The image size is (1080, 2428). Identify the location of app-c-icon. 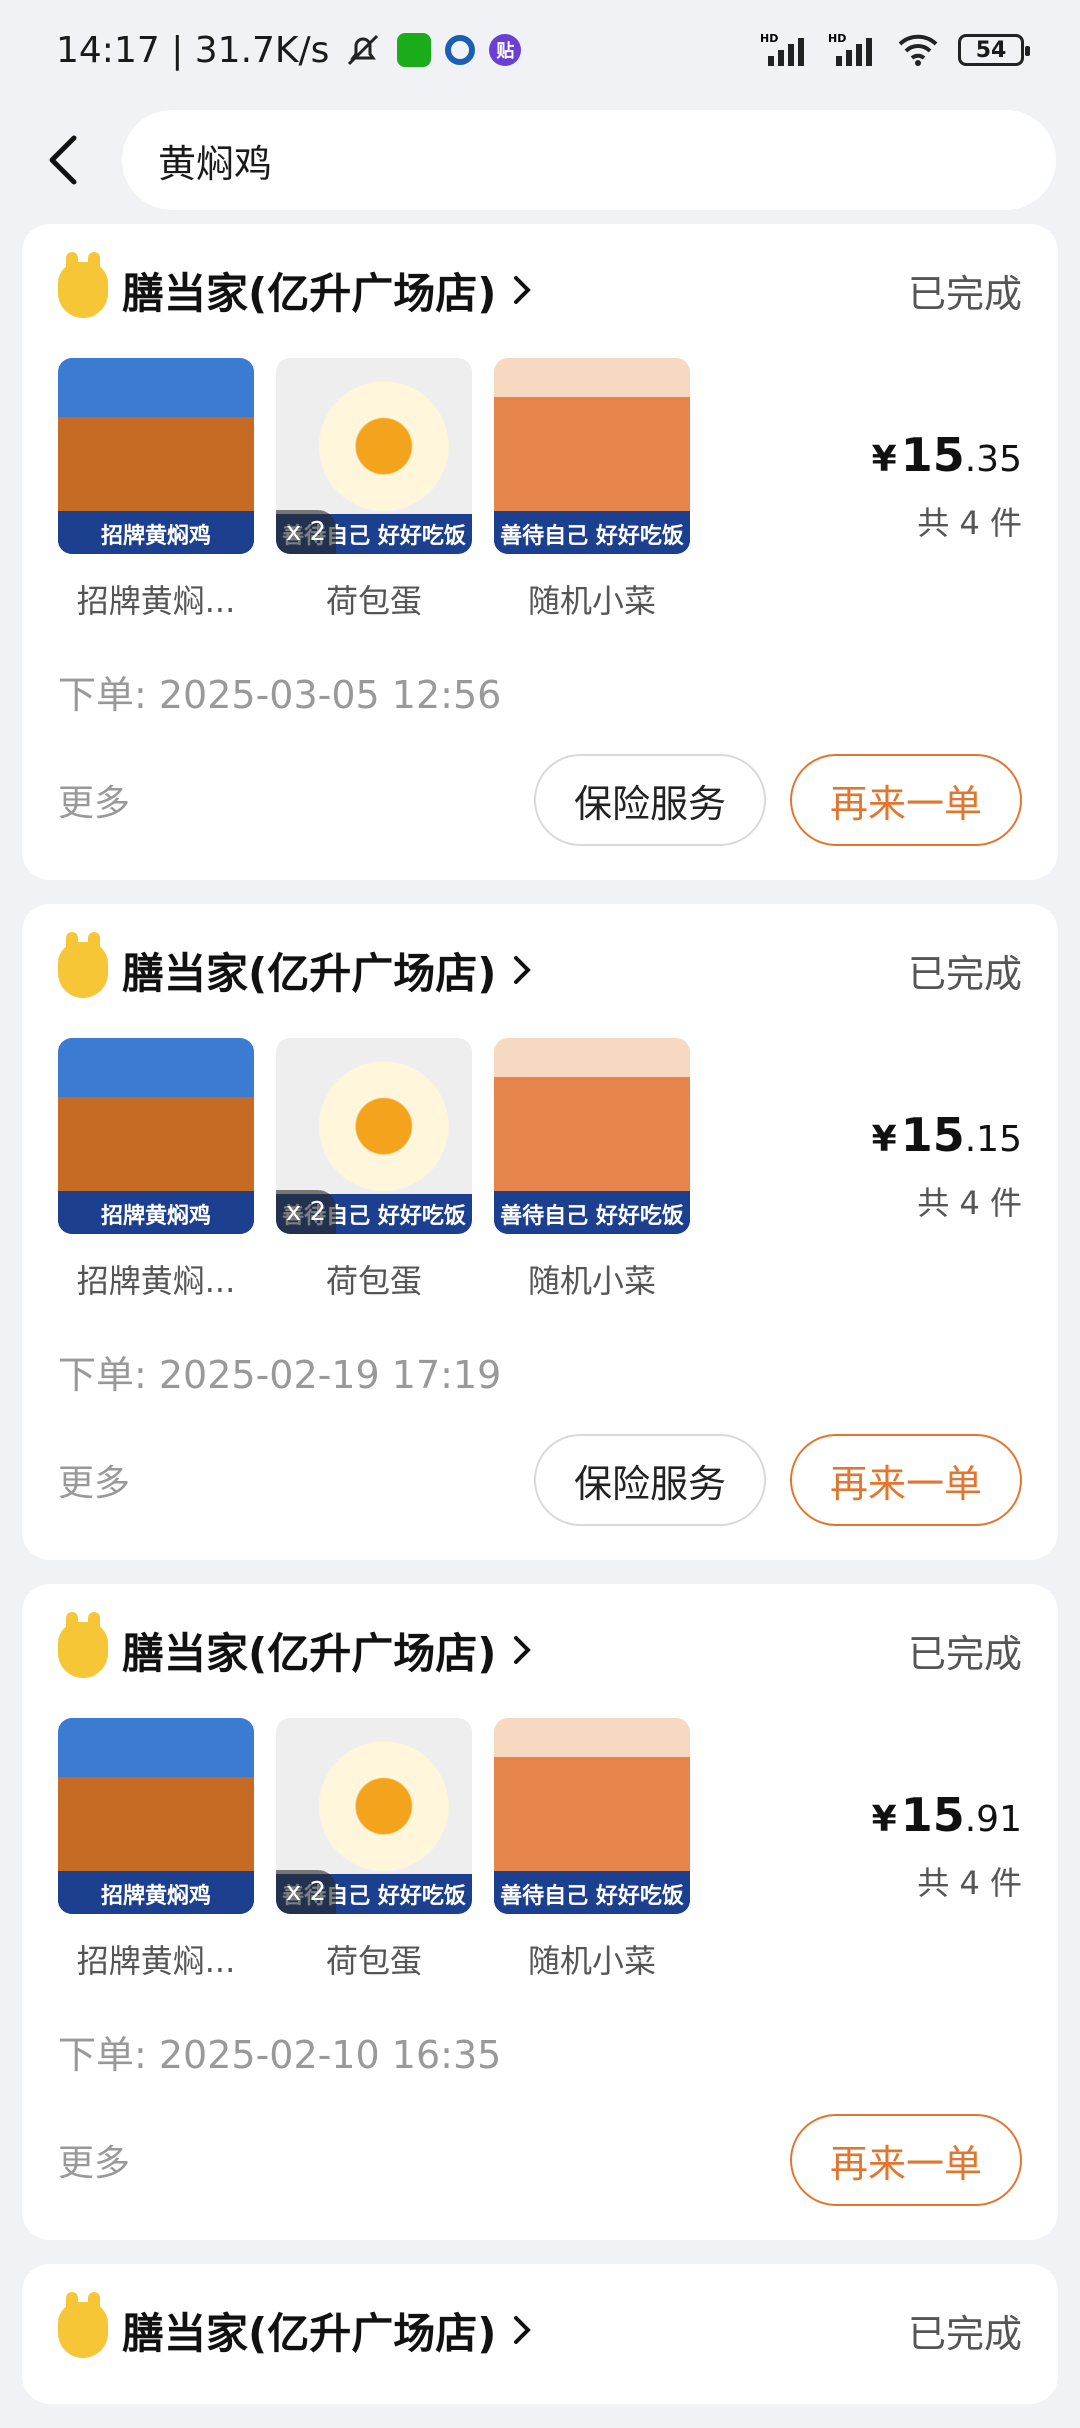
(460, 50).